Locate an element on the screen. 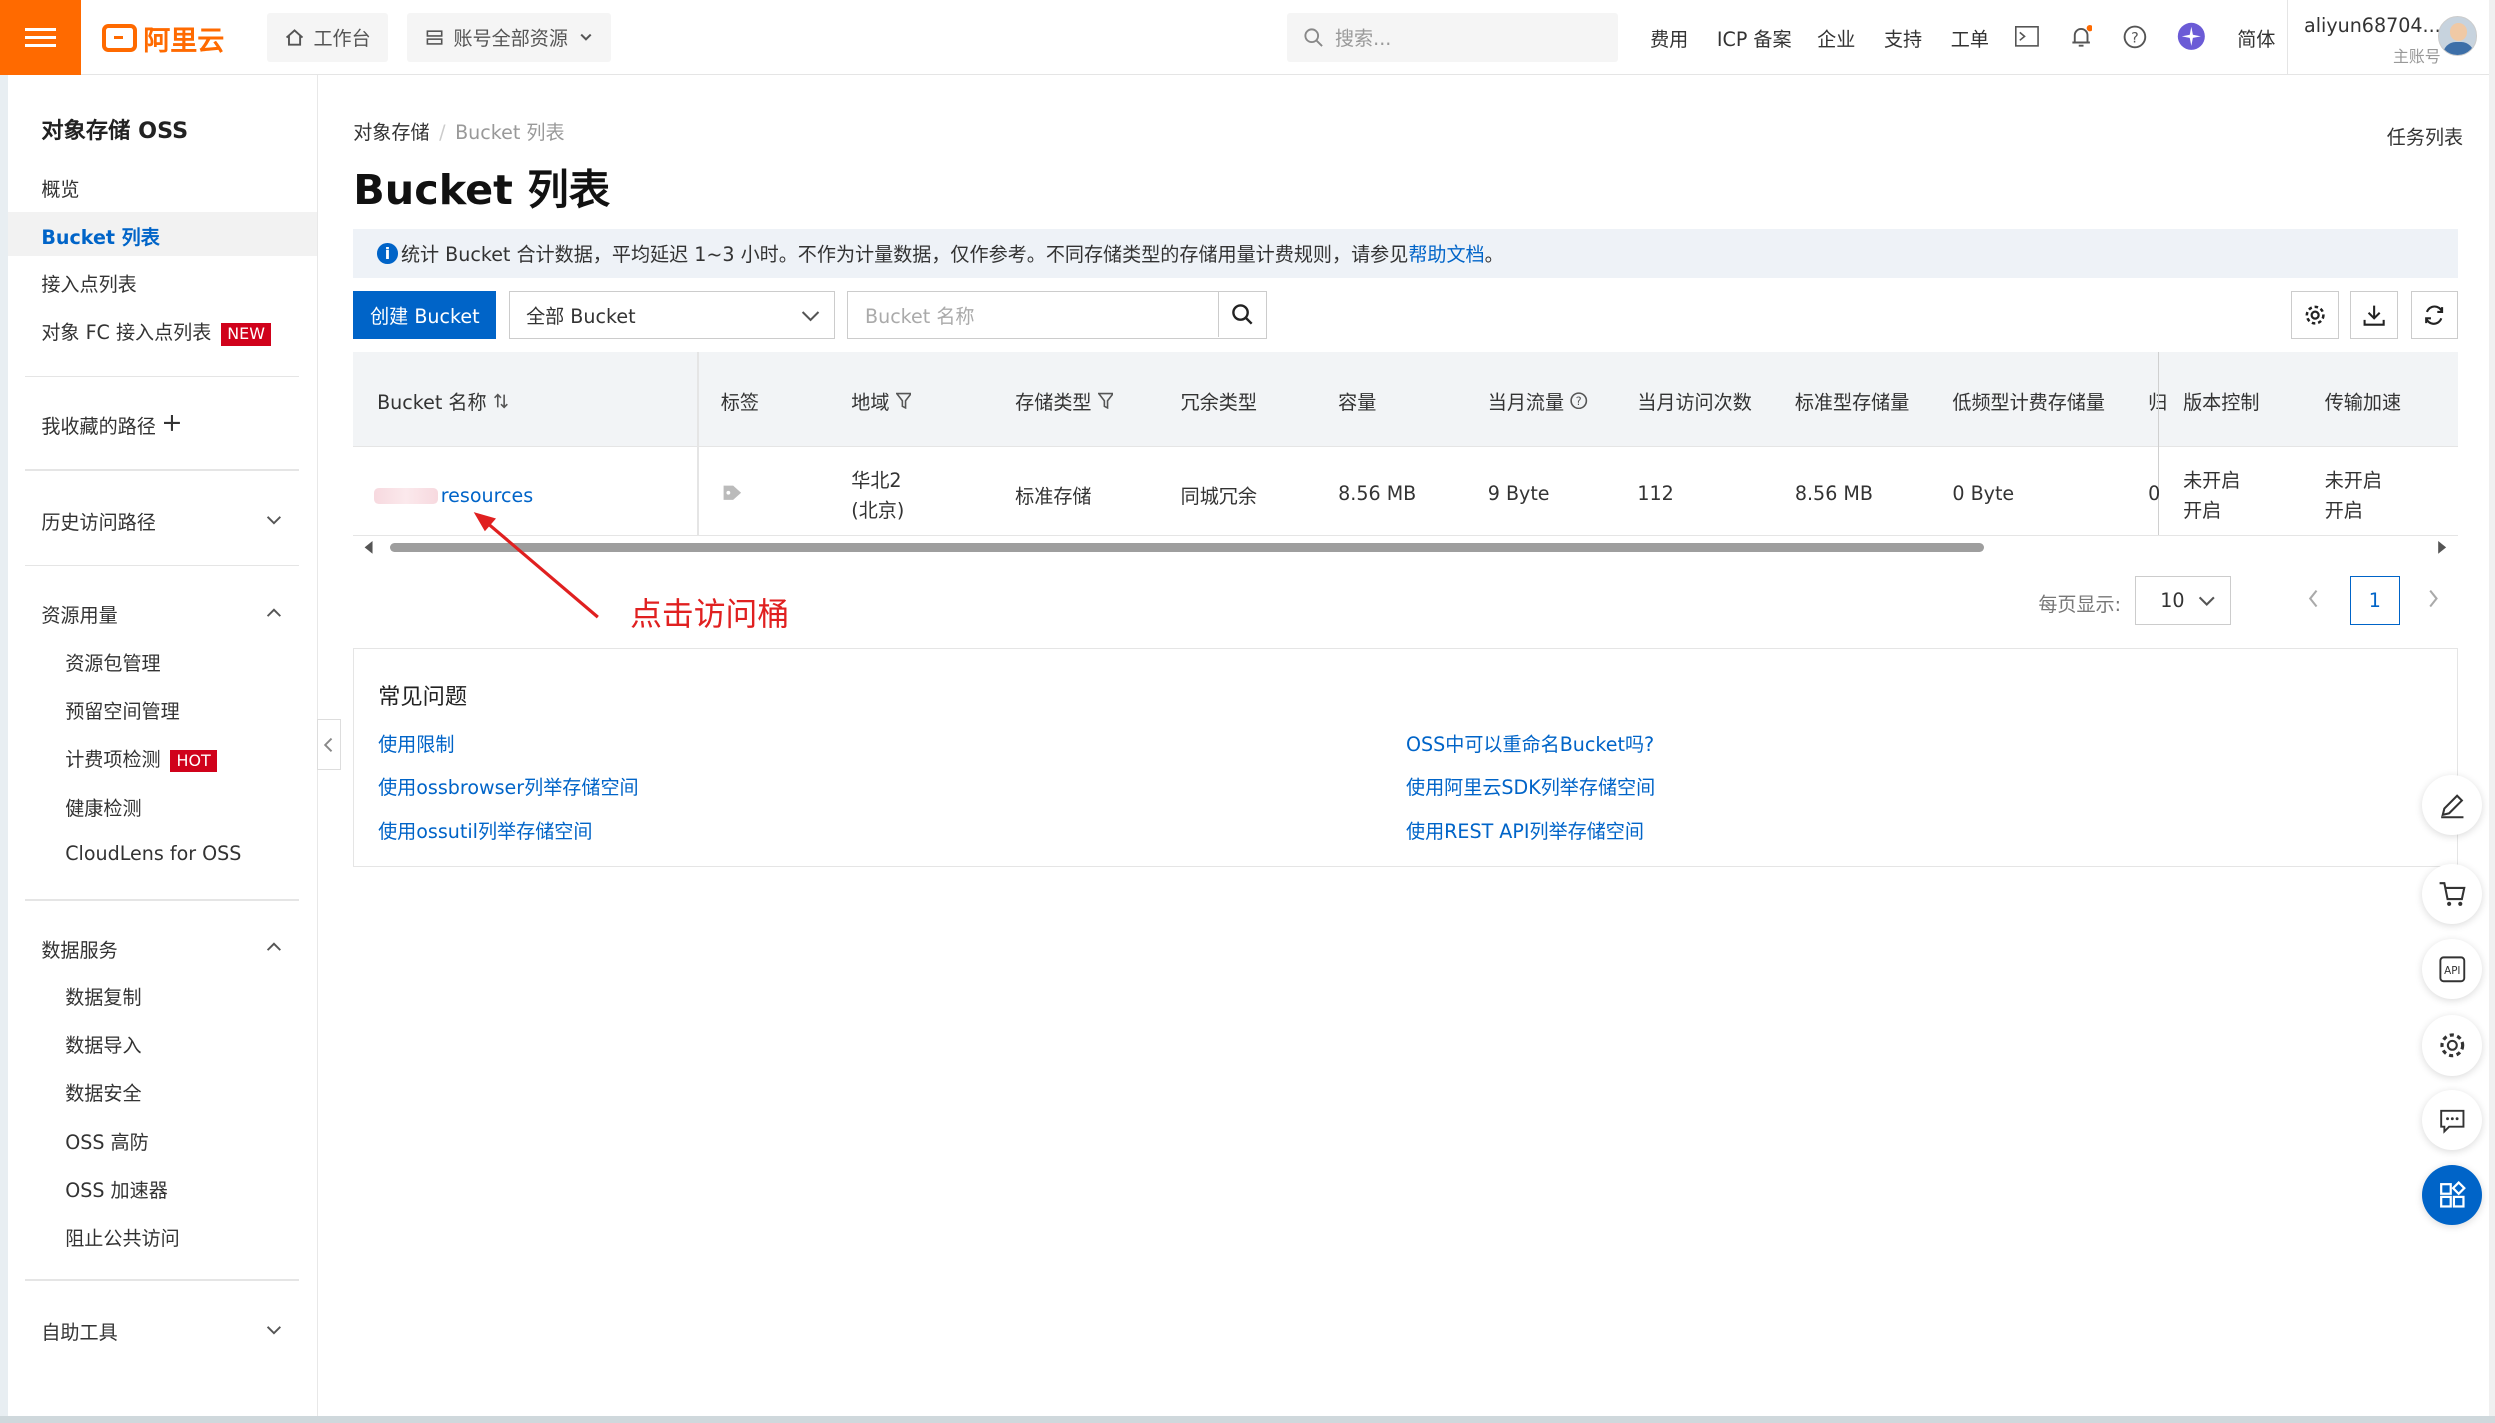 This screenshot has width=2495, height=1423. avatar is located at coordinates (2457, 35).